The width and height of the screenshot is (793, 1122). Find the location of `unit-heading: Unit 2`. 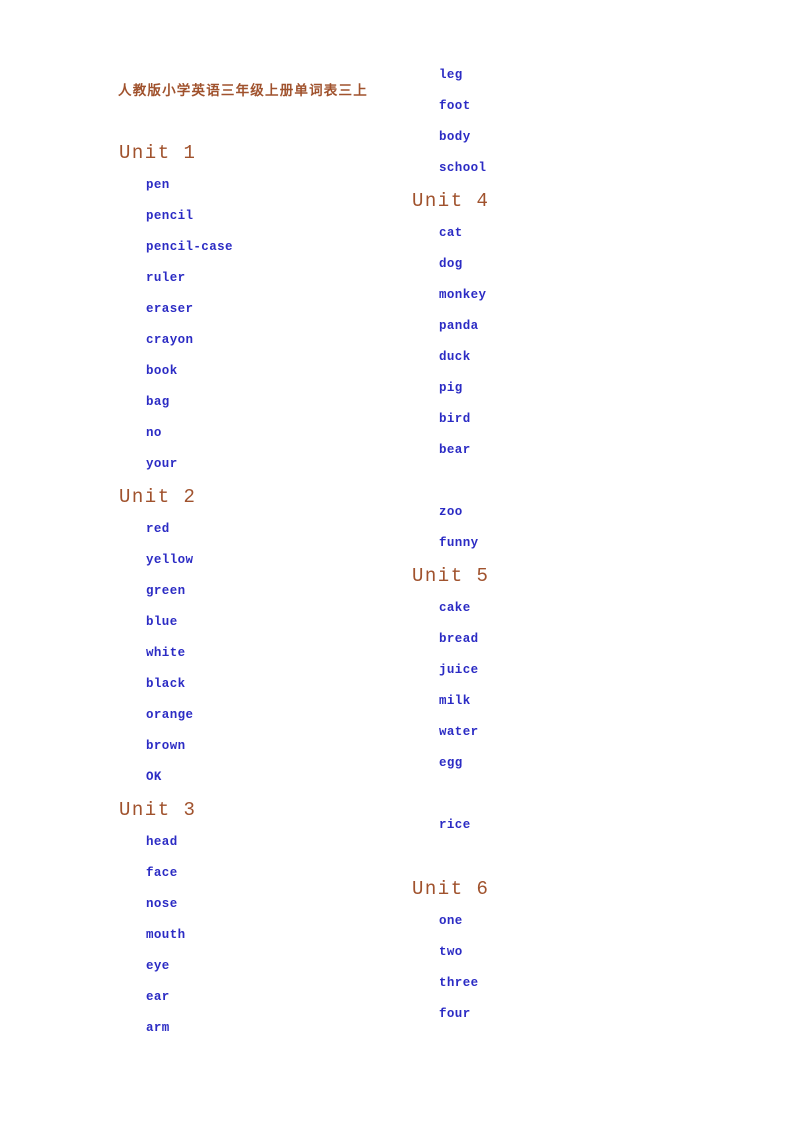

unit-heading: Unit 2 is located at coordinates (158, 497).